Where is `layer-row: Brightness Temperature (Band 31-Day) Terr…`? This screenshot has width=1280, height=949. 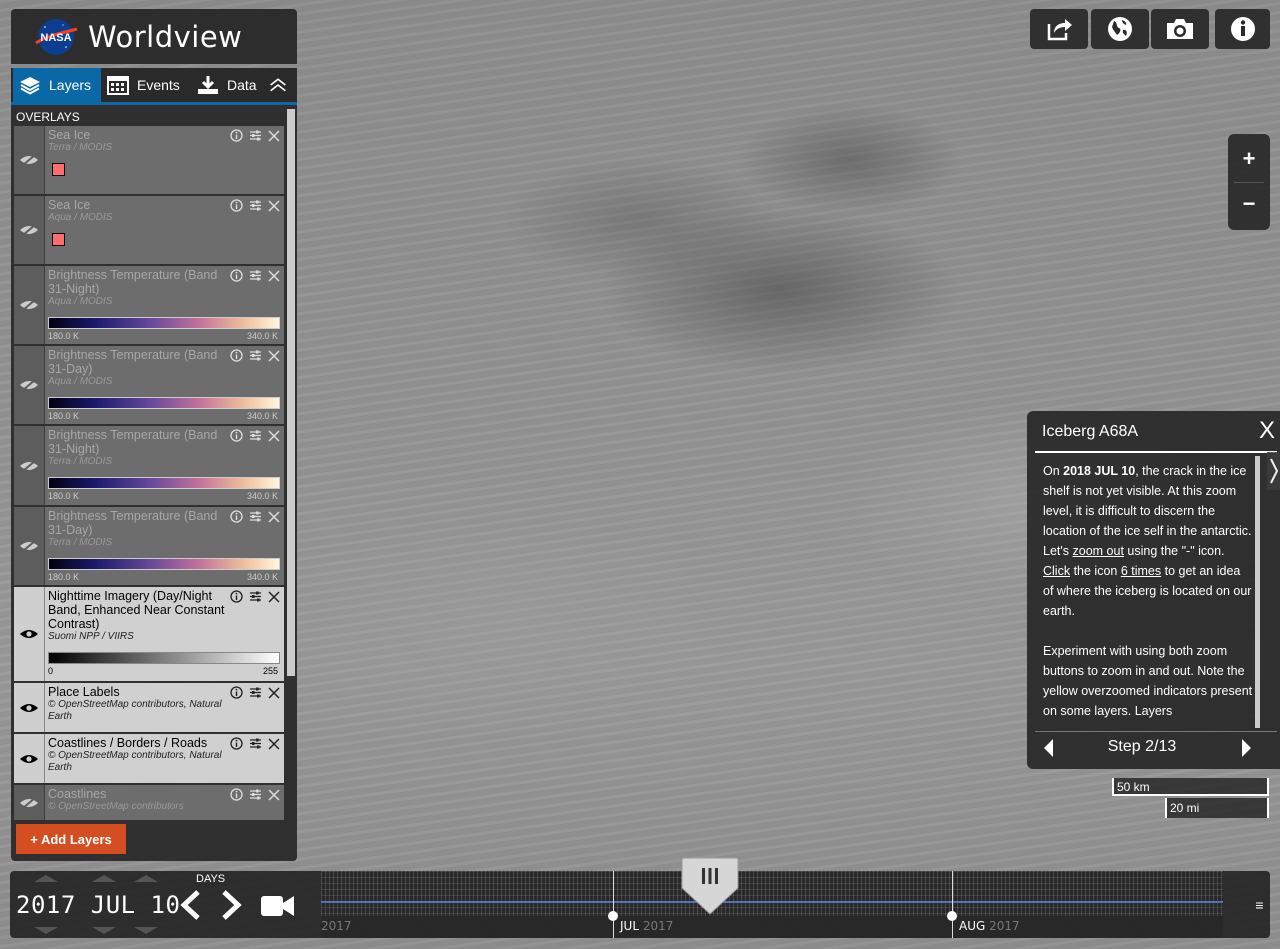 layer-row: Brightness Temperature (Band 31-Day) Terr… is located at coordinates (149, 546).